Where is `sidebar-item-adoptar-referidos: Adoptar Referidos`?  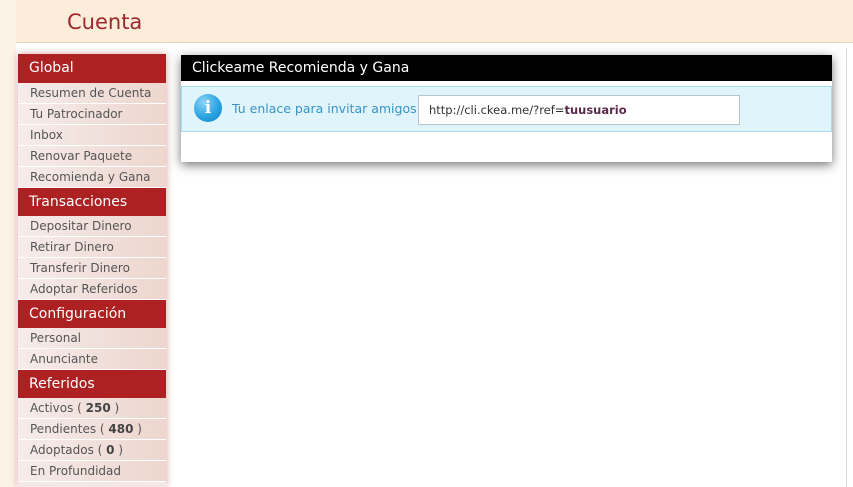
sidebar-item-adoptar-referidos: Adoptar Referidos is located at coordinates (92, 289).